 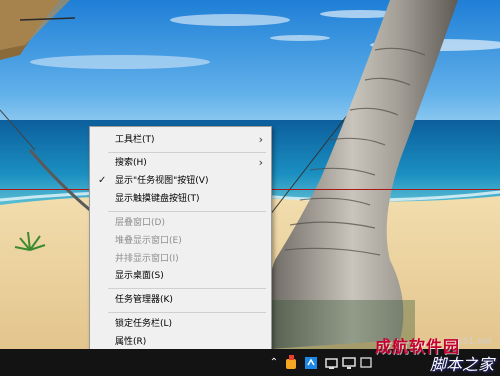 I want to click on menu-item-toolbars: 工具栏(T) ›, so click(x=180, y=140).